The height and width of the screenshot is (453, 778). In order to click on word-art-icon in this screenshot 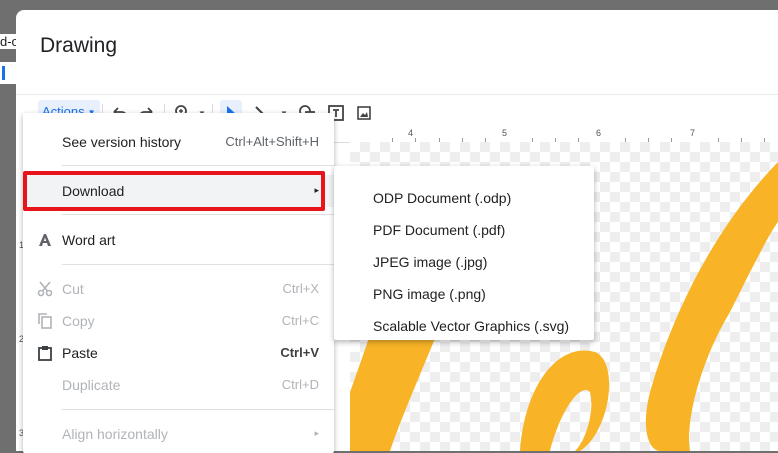, I will do `click(45, 240)`.